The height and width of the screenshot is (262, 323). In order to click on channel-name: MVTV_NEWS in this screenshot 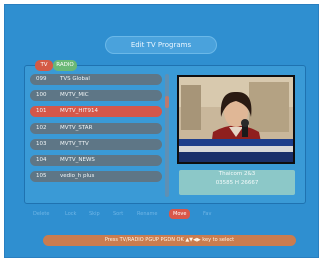, I will do `click(77, 159)`.